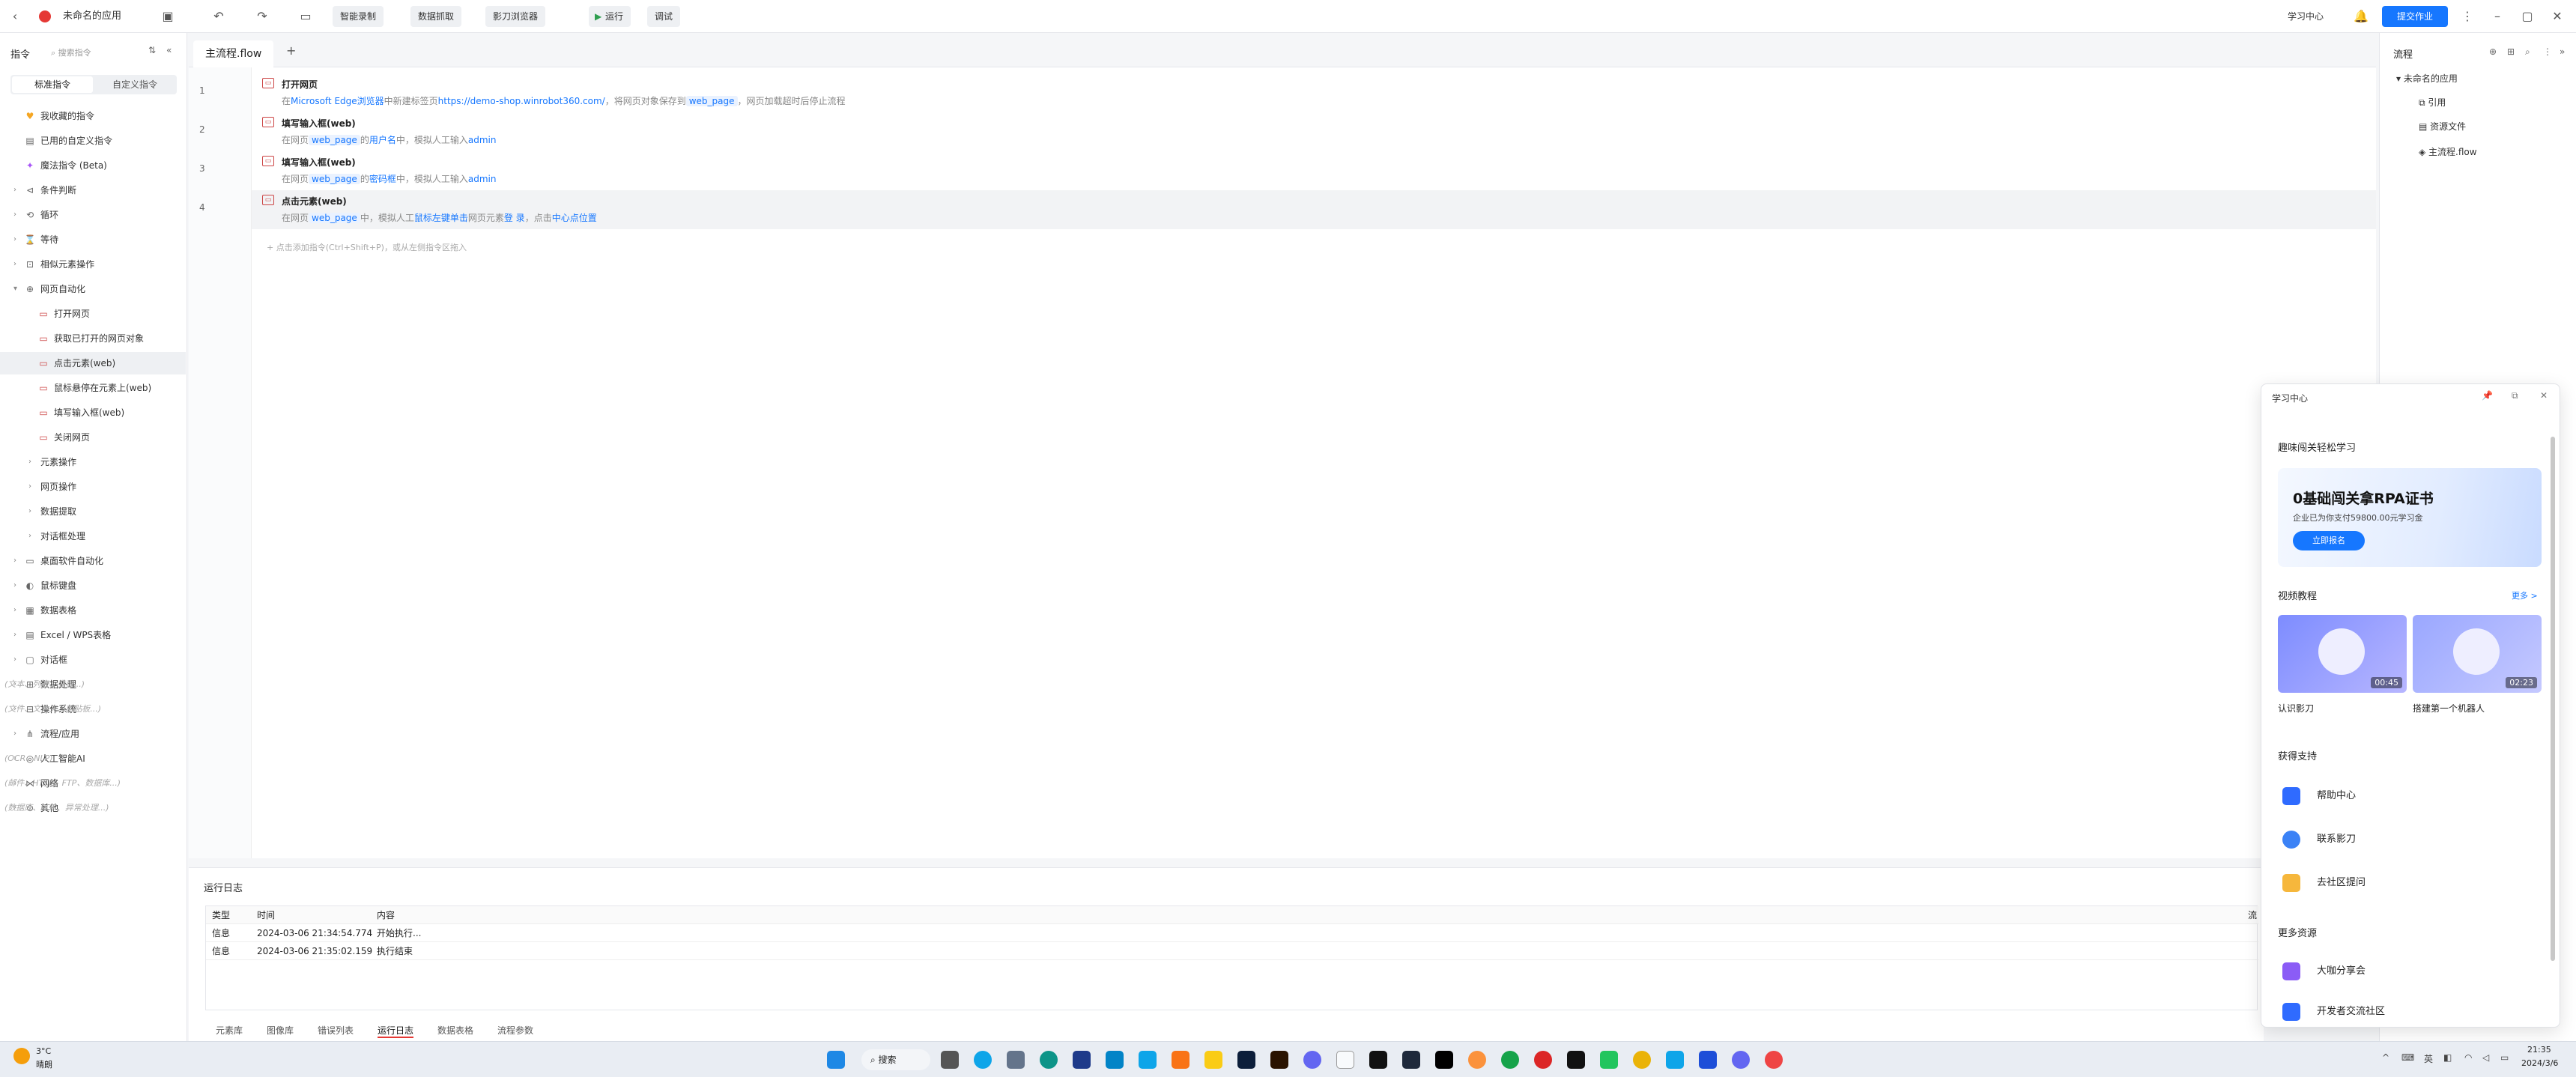 This screenshot has height=1077, width=2576. I want to click on tray-chevron-icon: ^, so click(2385, 1057).